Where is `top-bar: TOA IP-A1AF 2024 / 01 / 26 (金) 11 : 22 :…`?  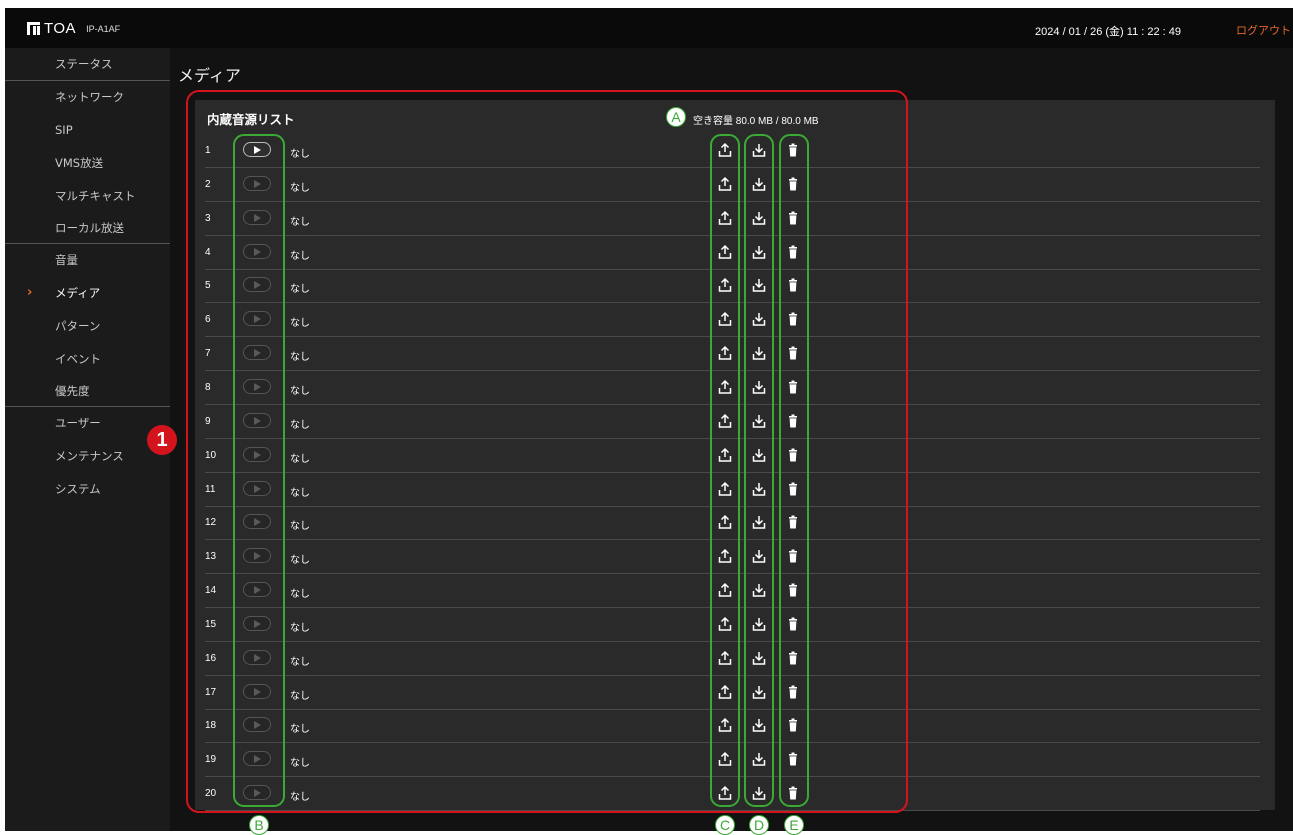
top-bar: TOA IP-A1AF 2024 / 01 / 26 (金) 11 : 22 :… is located at coordinates (649, 28).